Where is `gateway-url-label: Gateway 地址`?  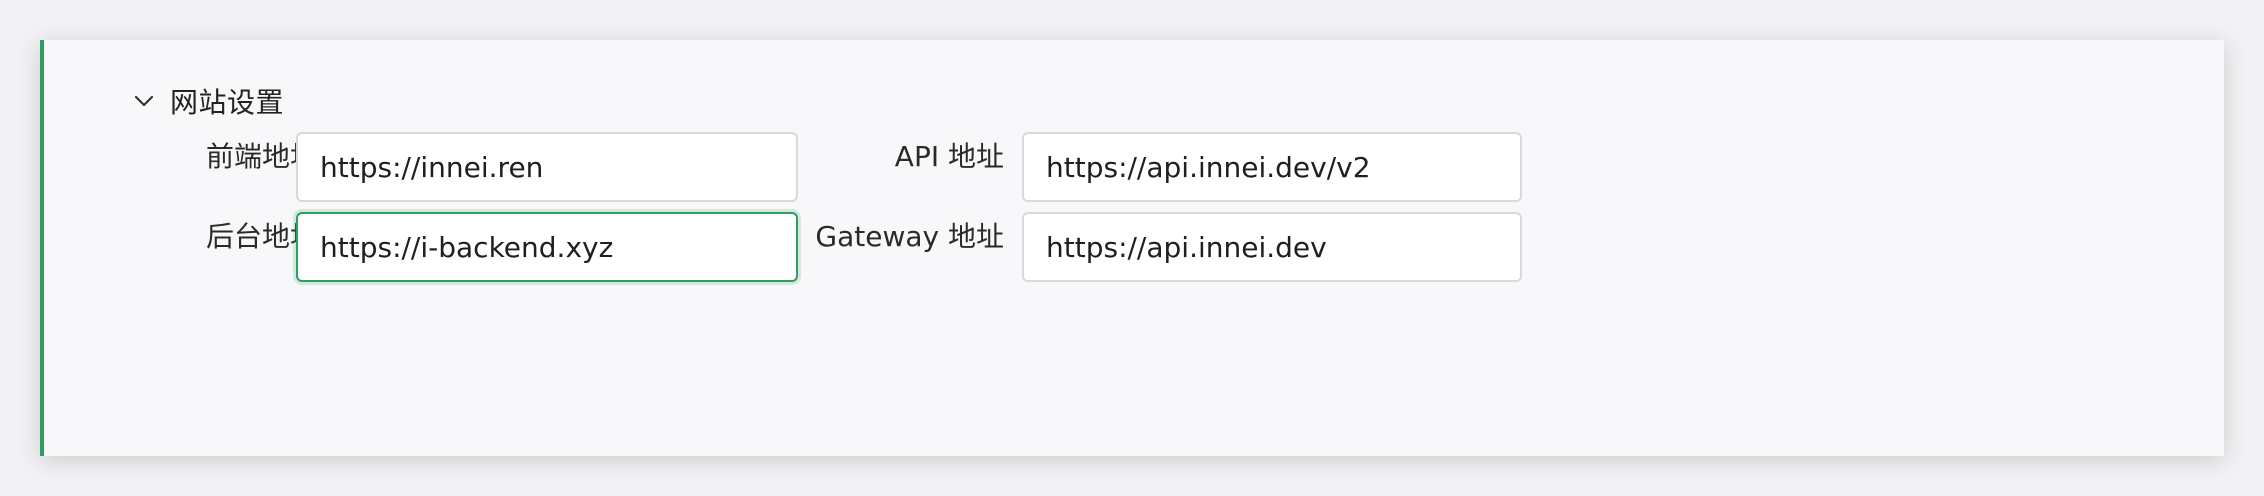
gateway-url-label: Gateway 地址 is located at coordinates (909, 236).